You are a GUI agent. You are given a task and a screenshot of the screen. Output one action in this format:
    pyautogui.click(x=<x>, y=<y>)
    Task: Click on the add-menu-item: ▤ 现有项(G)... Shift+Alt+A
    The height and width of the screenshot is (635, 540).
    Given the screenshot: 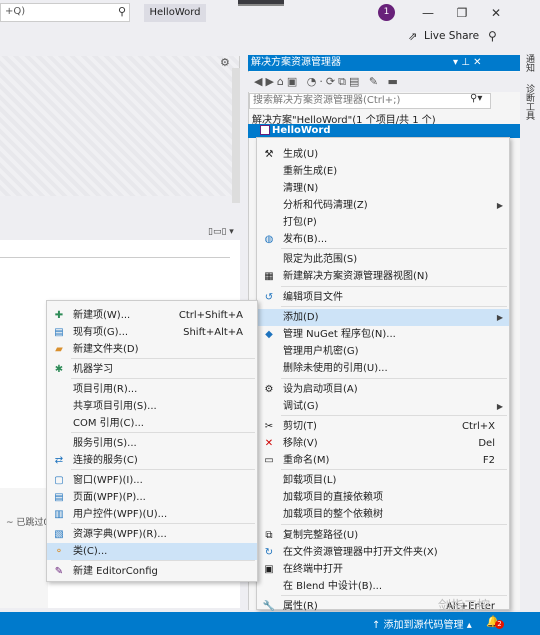 What is the action you would take?
    pyautogui.click(x=152, y=332)
    